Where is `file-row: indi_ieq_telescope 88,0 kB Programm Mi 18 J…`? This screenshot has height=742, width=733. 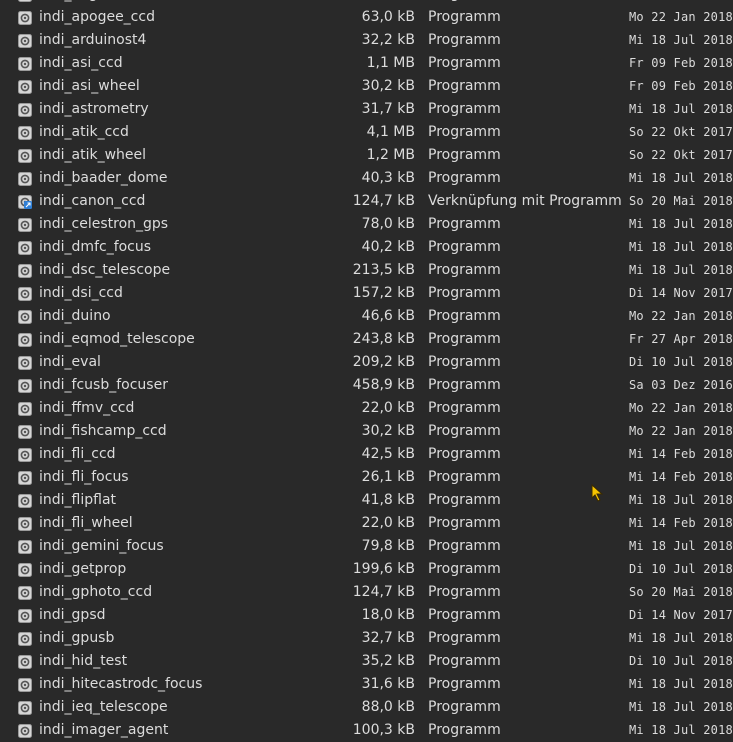 file-row: indi_ieq_telescope 88,0 kB Programm Mi 18 J… is located at coordinates (366, 707).